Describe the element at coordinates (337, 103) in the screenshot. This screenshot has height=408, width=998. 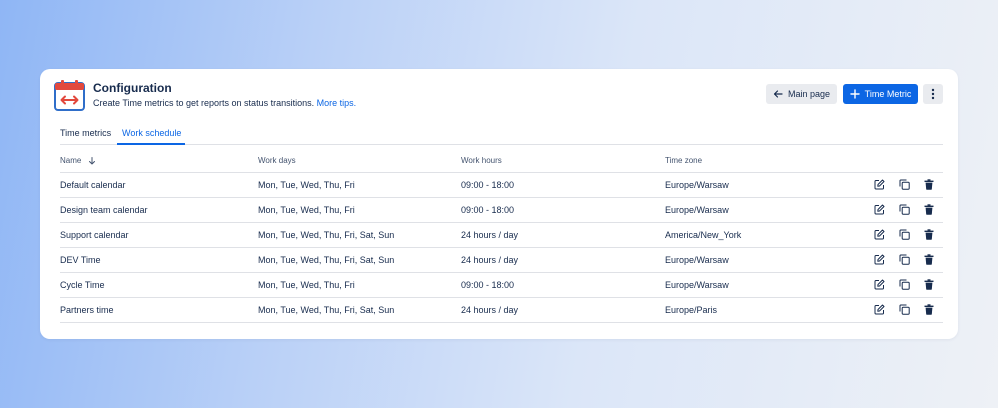
I see `more-tips-link: More tips.` at that location.